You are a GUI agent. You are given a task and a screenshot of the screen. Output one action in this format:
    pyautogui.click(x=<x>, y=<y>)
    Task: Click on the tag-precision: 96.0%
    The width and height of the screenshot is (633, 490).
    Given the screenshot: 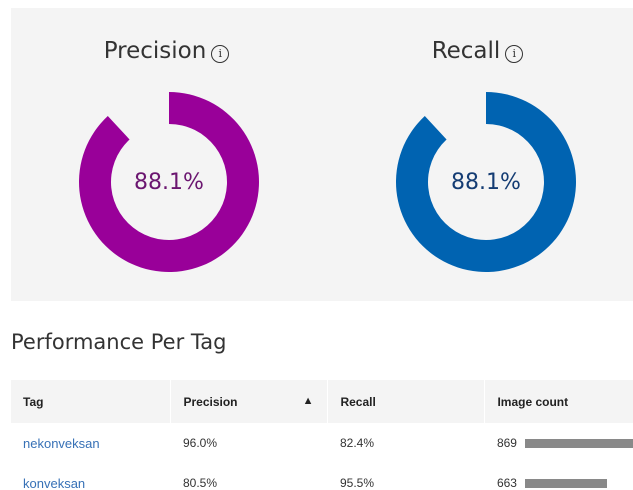 What is the action you would take?
    pyautogui.click(x=200, y=443)
    